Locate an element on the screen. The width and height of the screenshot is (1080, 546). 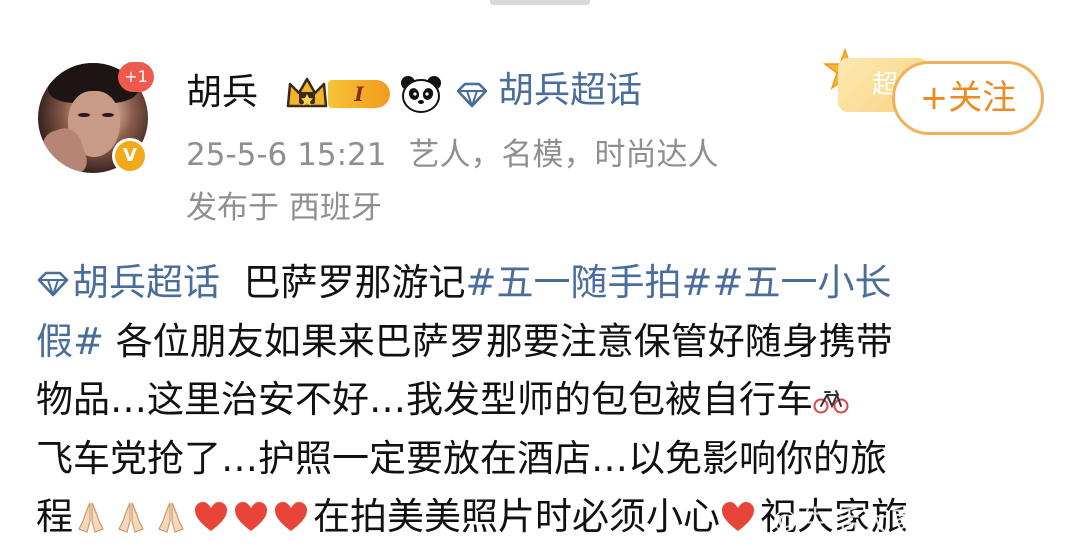
hashtag-link: #五一随手拍# is located at coordinates (589, 282).